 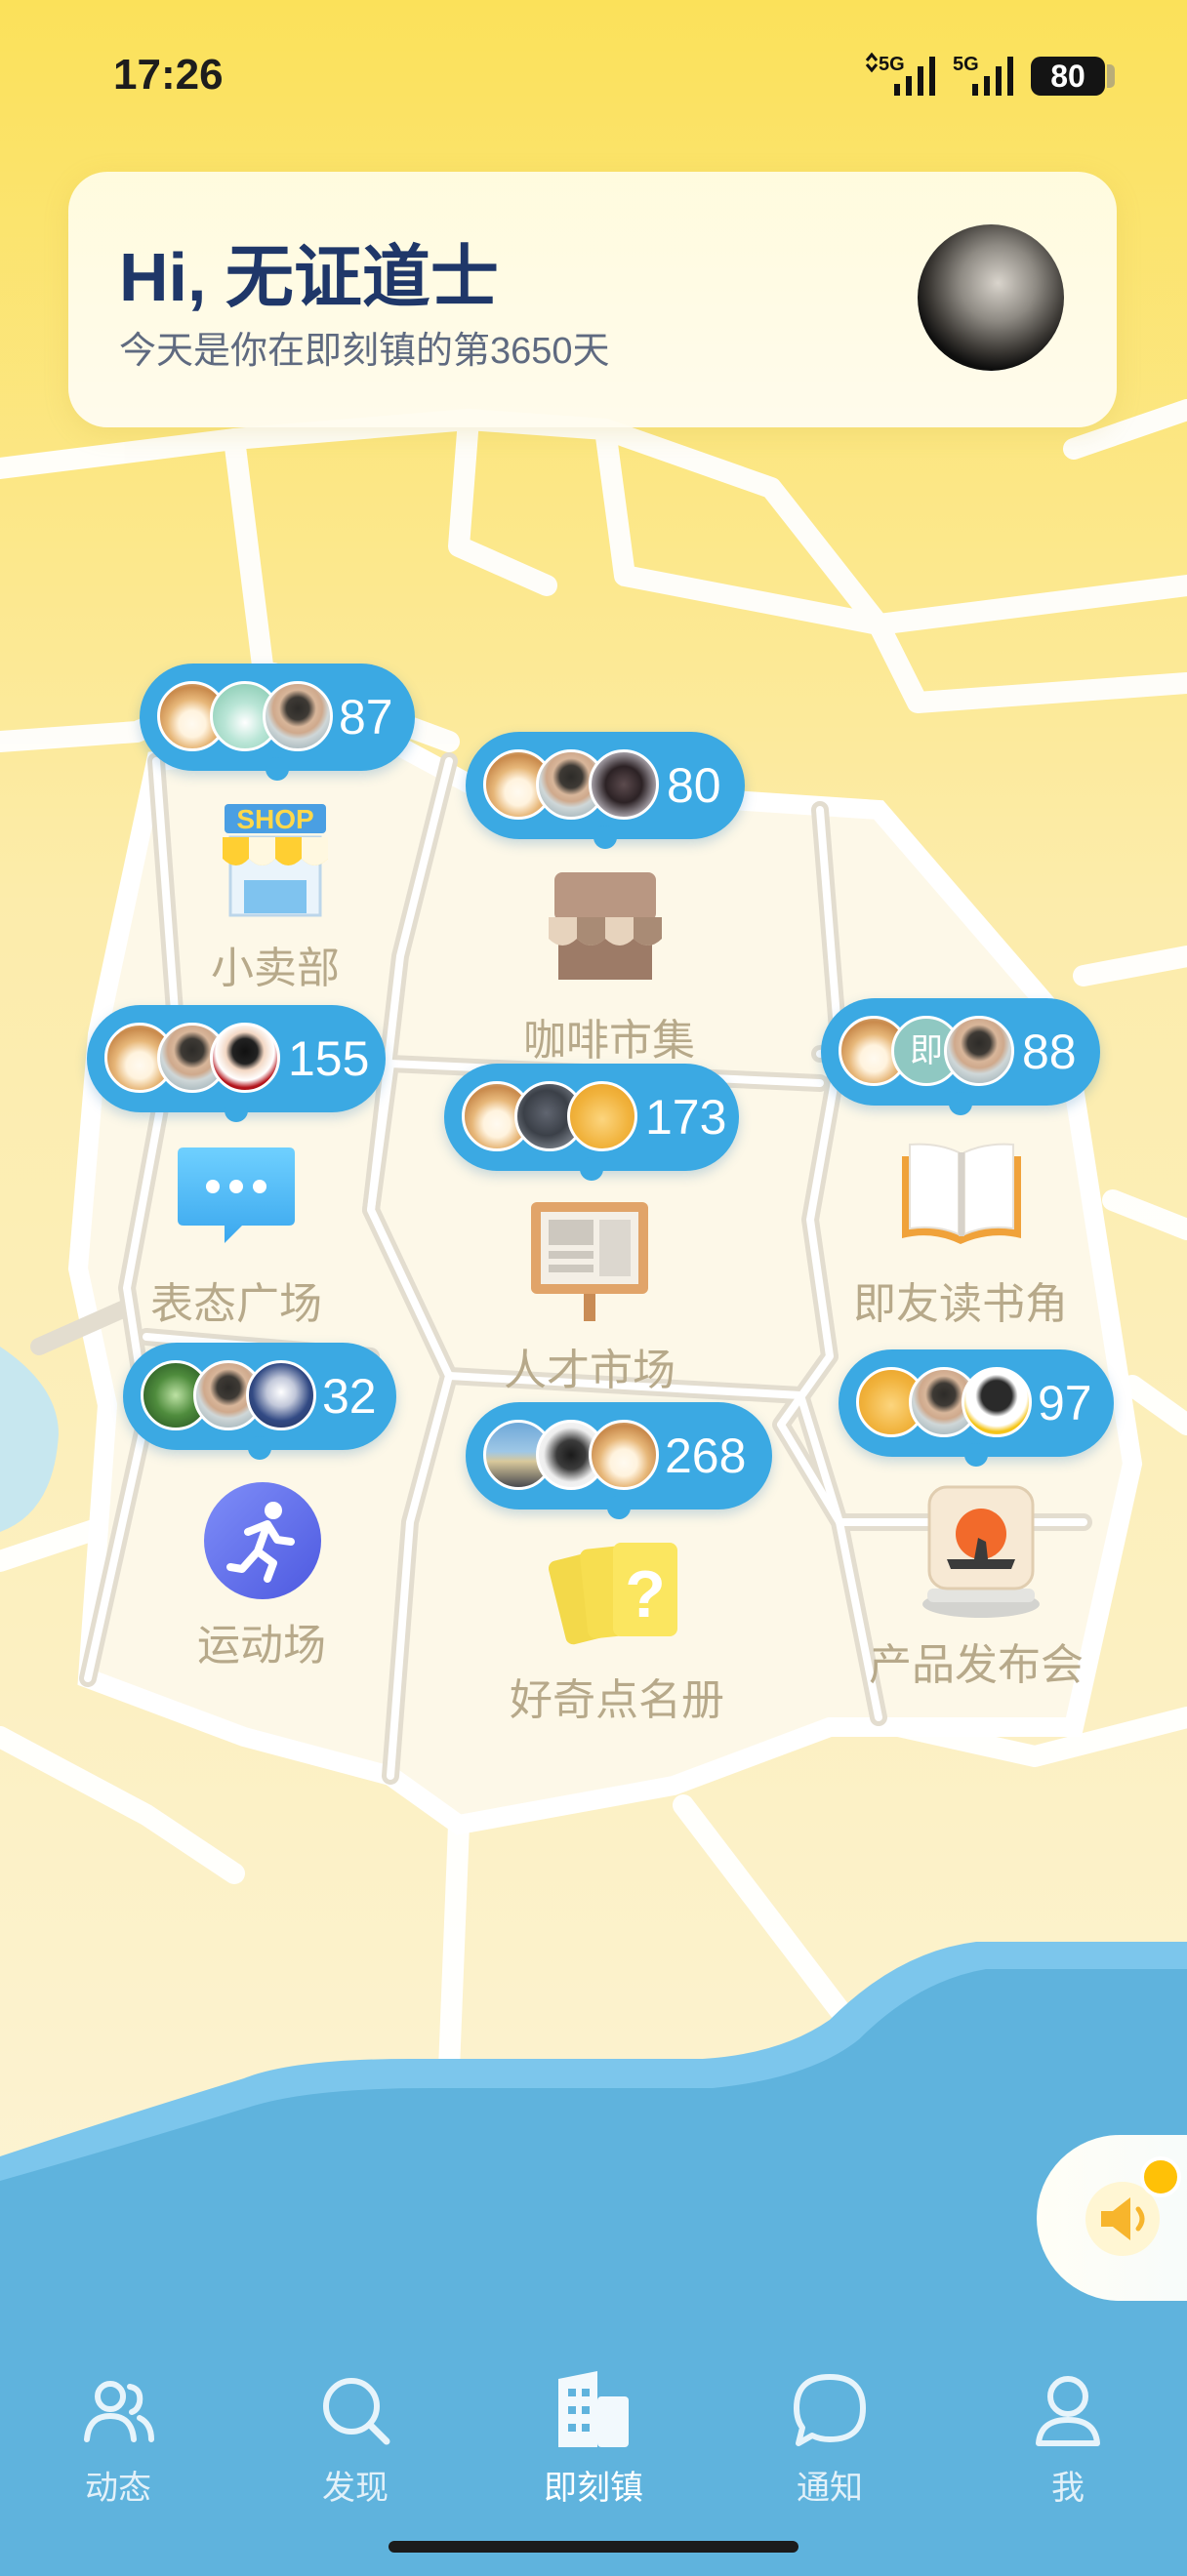 I want to click on open-book-icon, so click(x=961, y=1193).